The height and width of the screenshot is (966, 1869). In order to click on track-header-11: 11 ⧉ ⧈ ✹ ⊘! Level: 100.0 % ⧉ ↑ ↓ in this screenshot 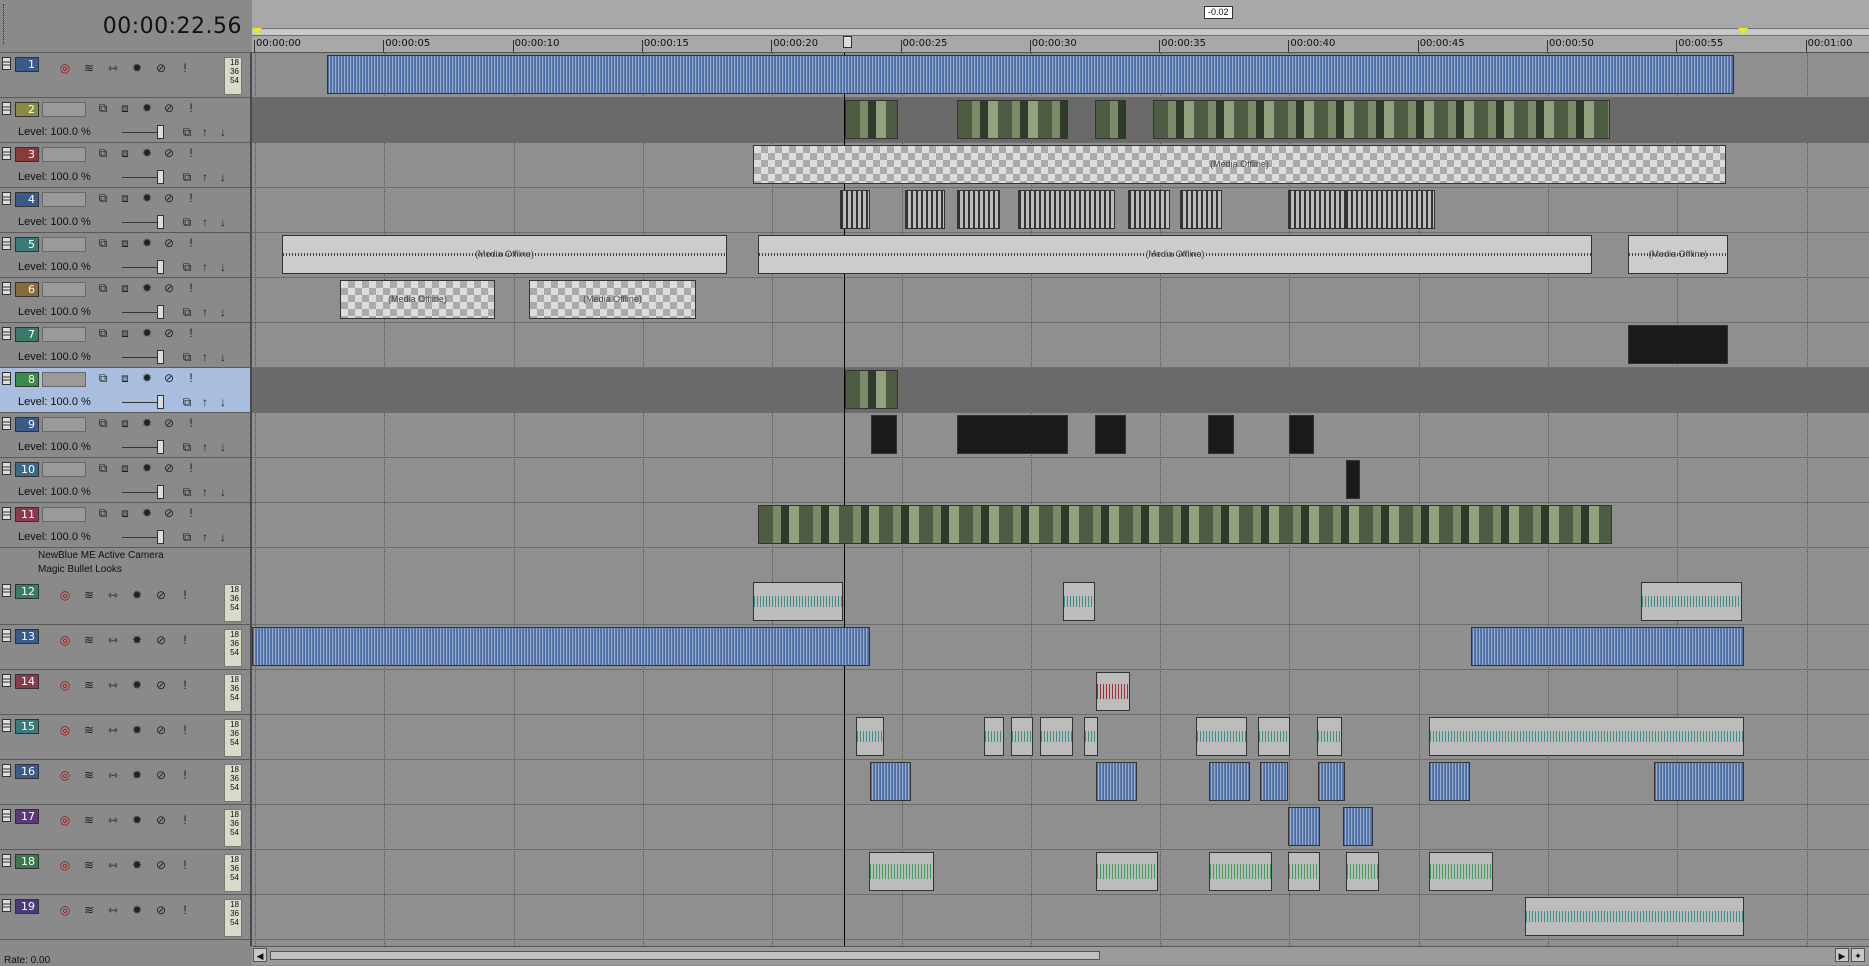, I will do `click(125, 525)`.